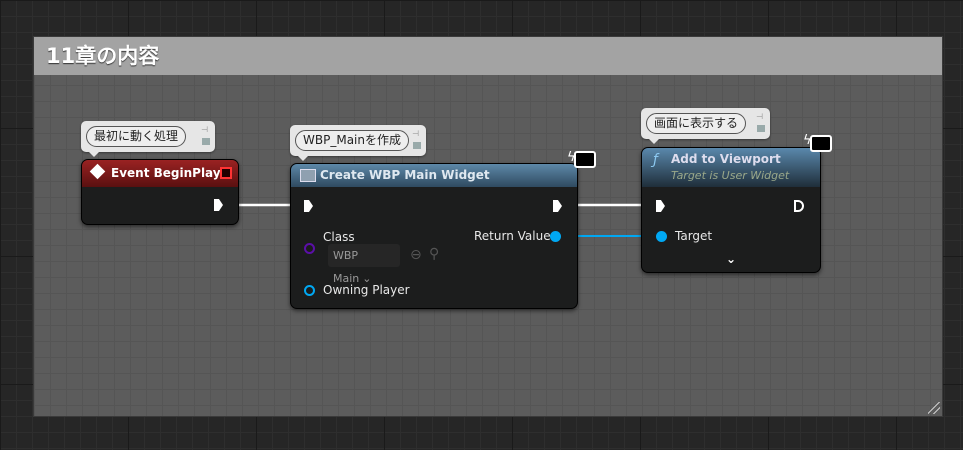 Image resolution: width=963 pixels, height=450 pixels. I want to click on node-comment-bubble: WBP_Mainを作成 ⊣, so click(358, 143).